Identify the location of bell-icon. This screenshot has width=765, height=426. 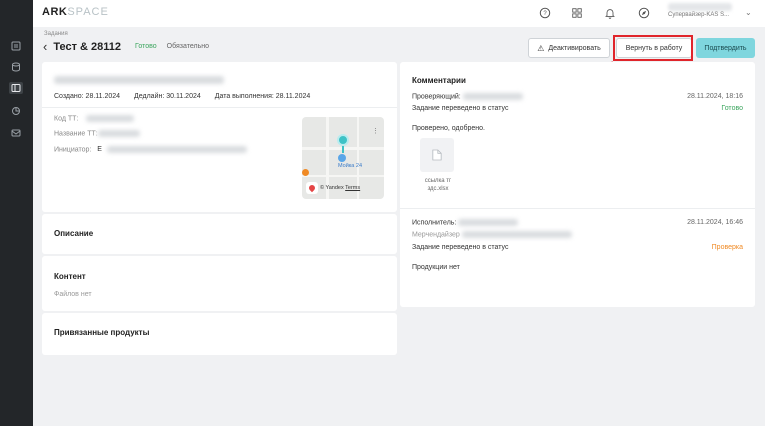
(610, 13).